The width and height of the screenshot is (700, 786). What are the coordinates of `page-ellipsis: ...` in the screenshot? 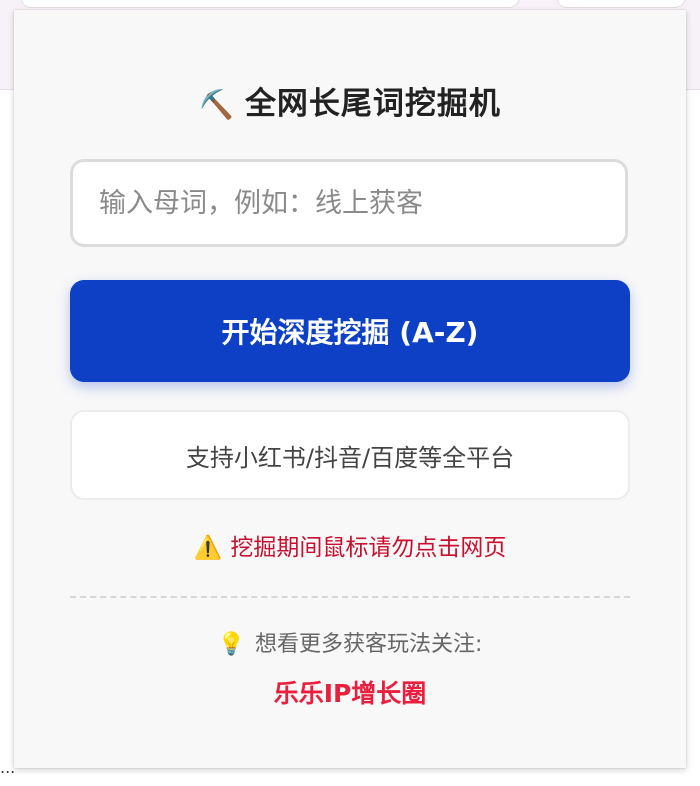 It's located at (8, 767).